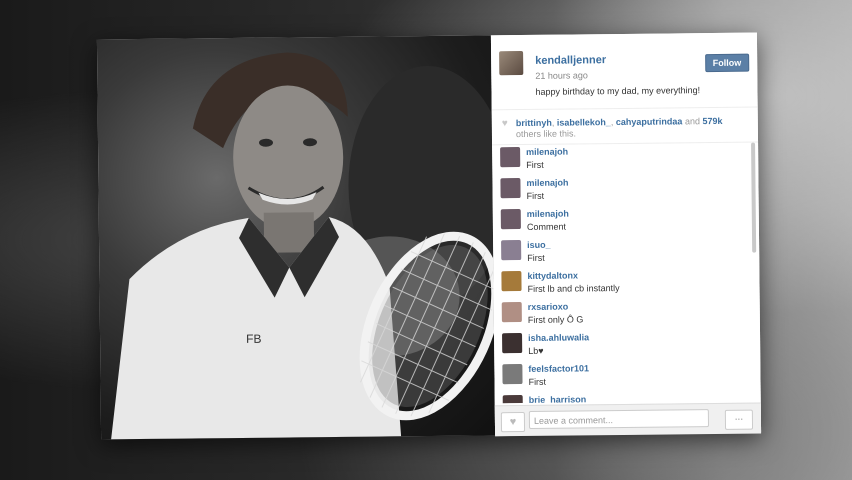 The height and width of the screenshot is (480, 852). I want to click on comment-item: isha.ahluwalia Lb♥, so click(627, 346).